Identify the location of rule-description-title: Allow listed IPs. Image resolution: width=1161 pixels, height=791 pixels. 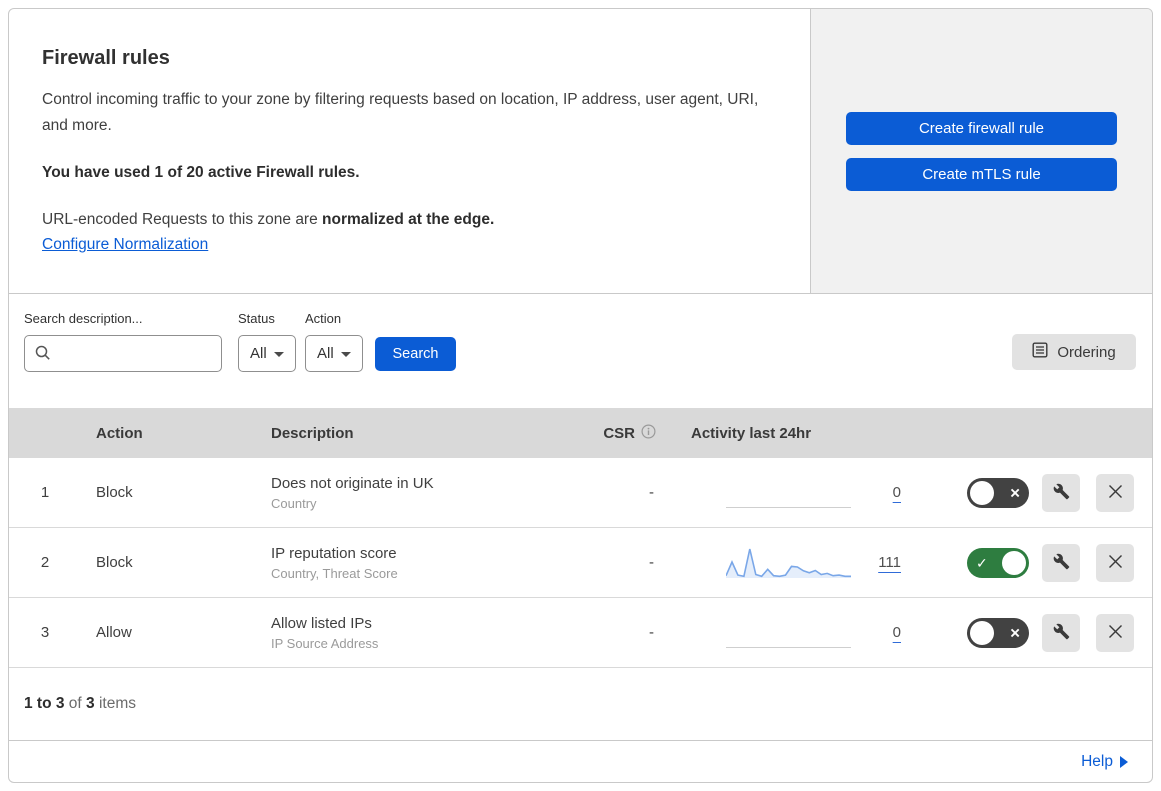
(430, 623).